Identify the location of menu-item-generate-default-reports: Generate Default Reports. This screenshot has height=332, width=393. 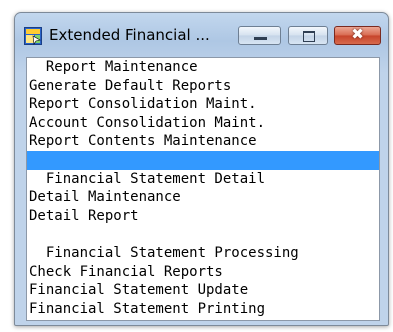
(203, 86).